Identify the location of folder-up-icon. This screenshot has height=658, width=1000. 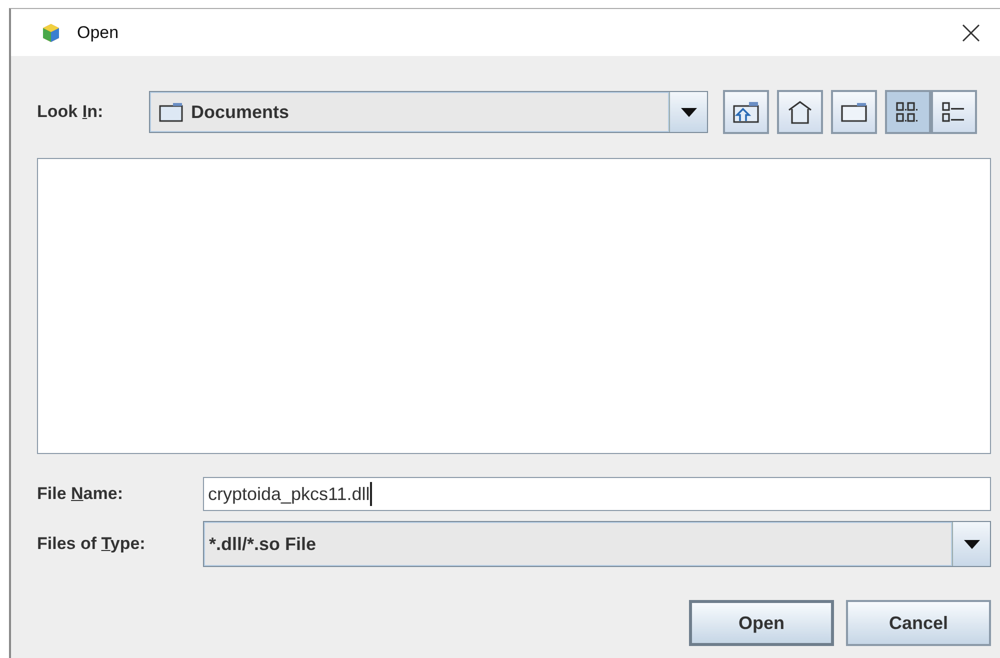
(746, 112).